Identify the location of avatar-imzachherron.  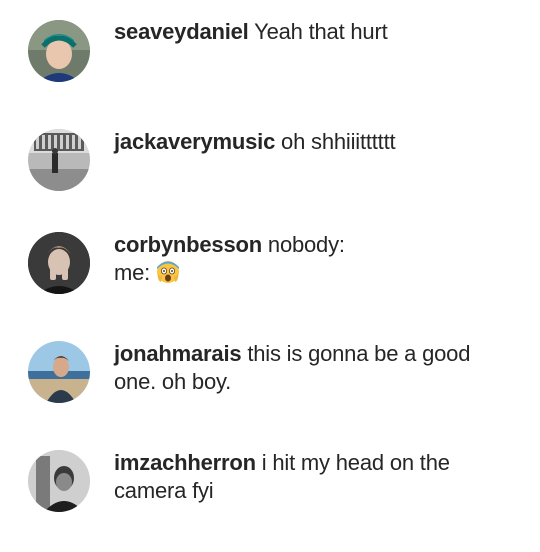
(59, 481).